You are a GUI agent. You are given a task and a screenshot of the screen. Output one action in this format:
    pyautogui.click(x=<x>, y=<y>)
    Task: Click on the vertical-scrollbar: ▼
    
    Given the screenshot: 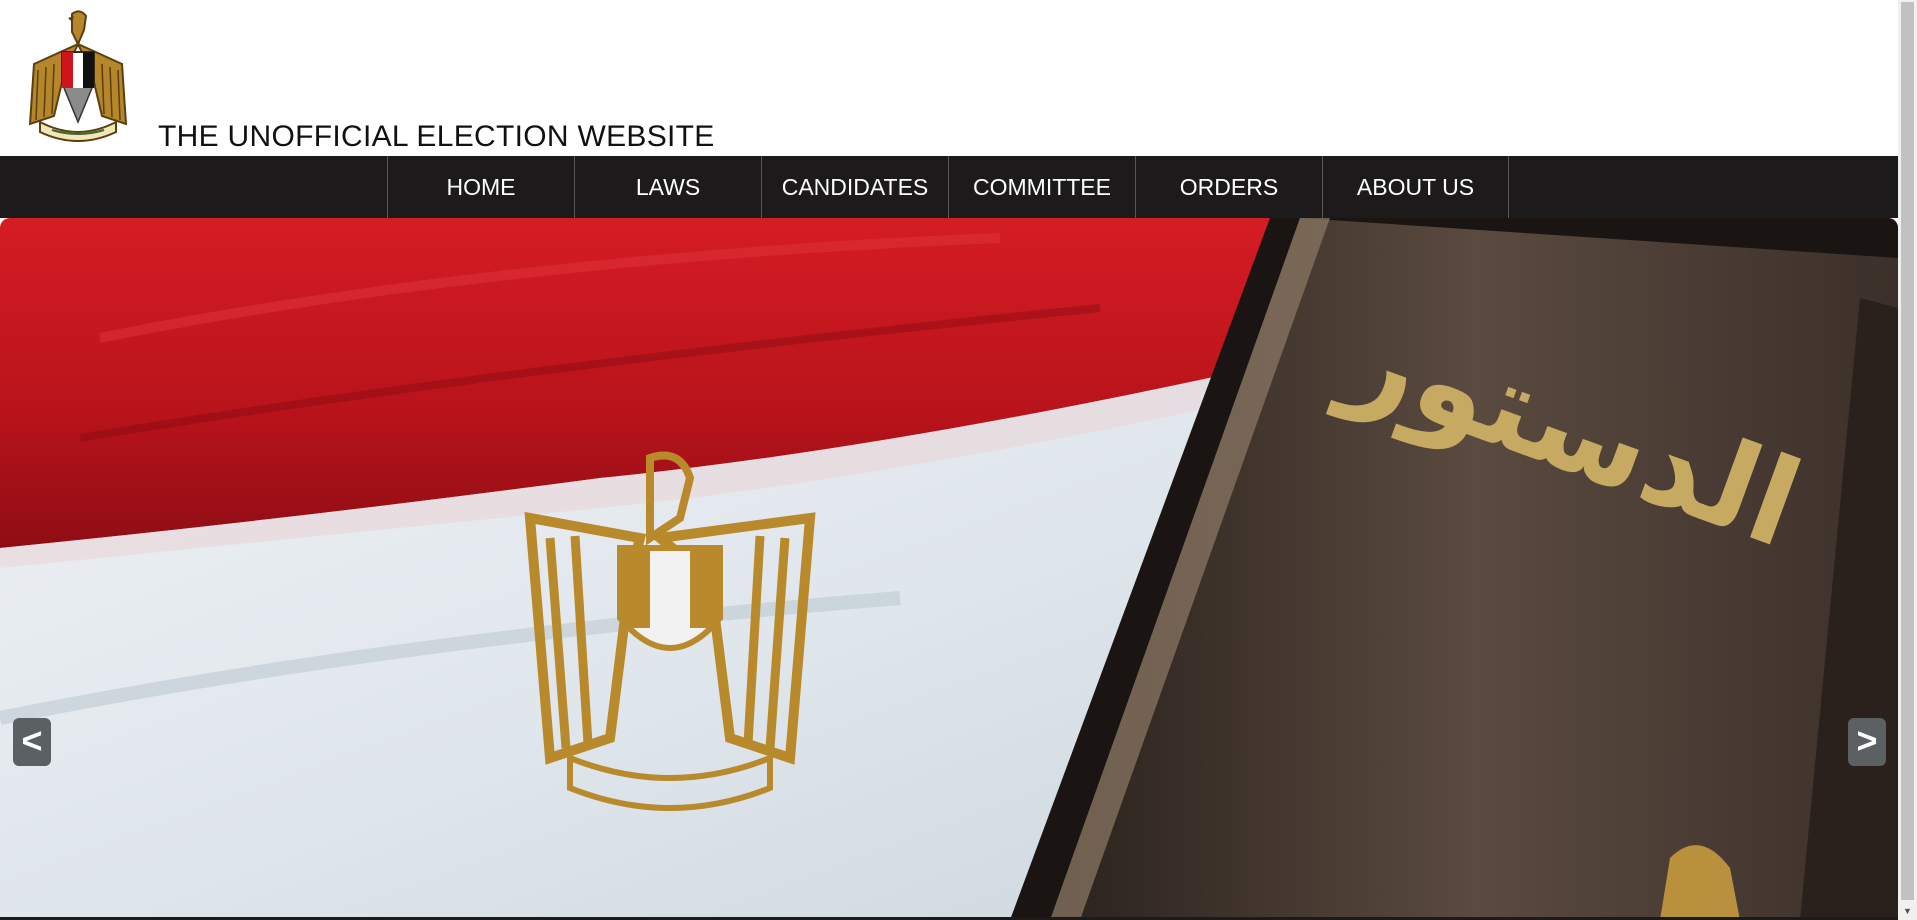 What is the action you would take?
    pyautogui.click(x=1907, y=460)
    